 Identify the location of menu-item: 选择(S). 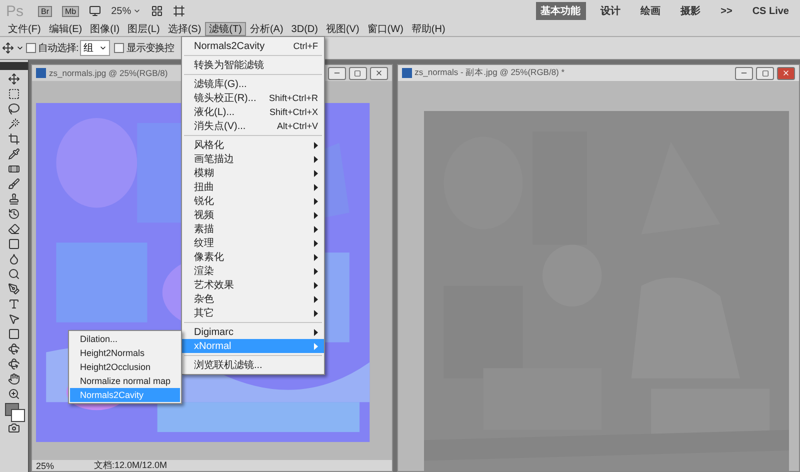
(185, 29).